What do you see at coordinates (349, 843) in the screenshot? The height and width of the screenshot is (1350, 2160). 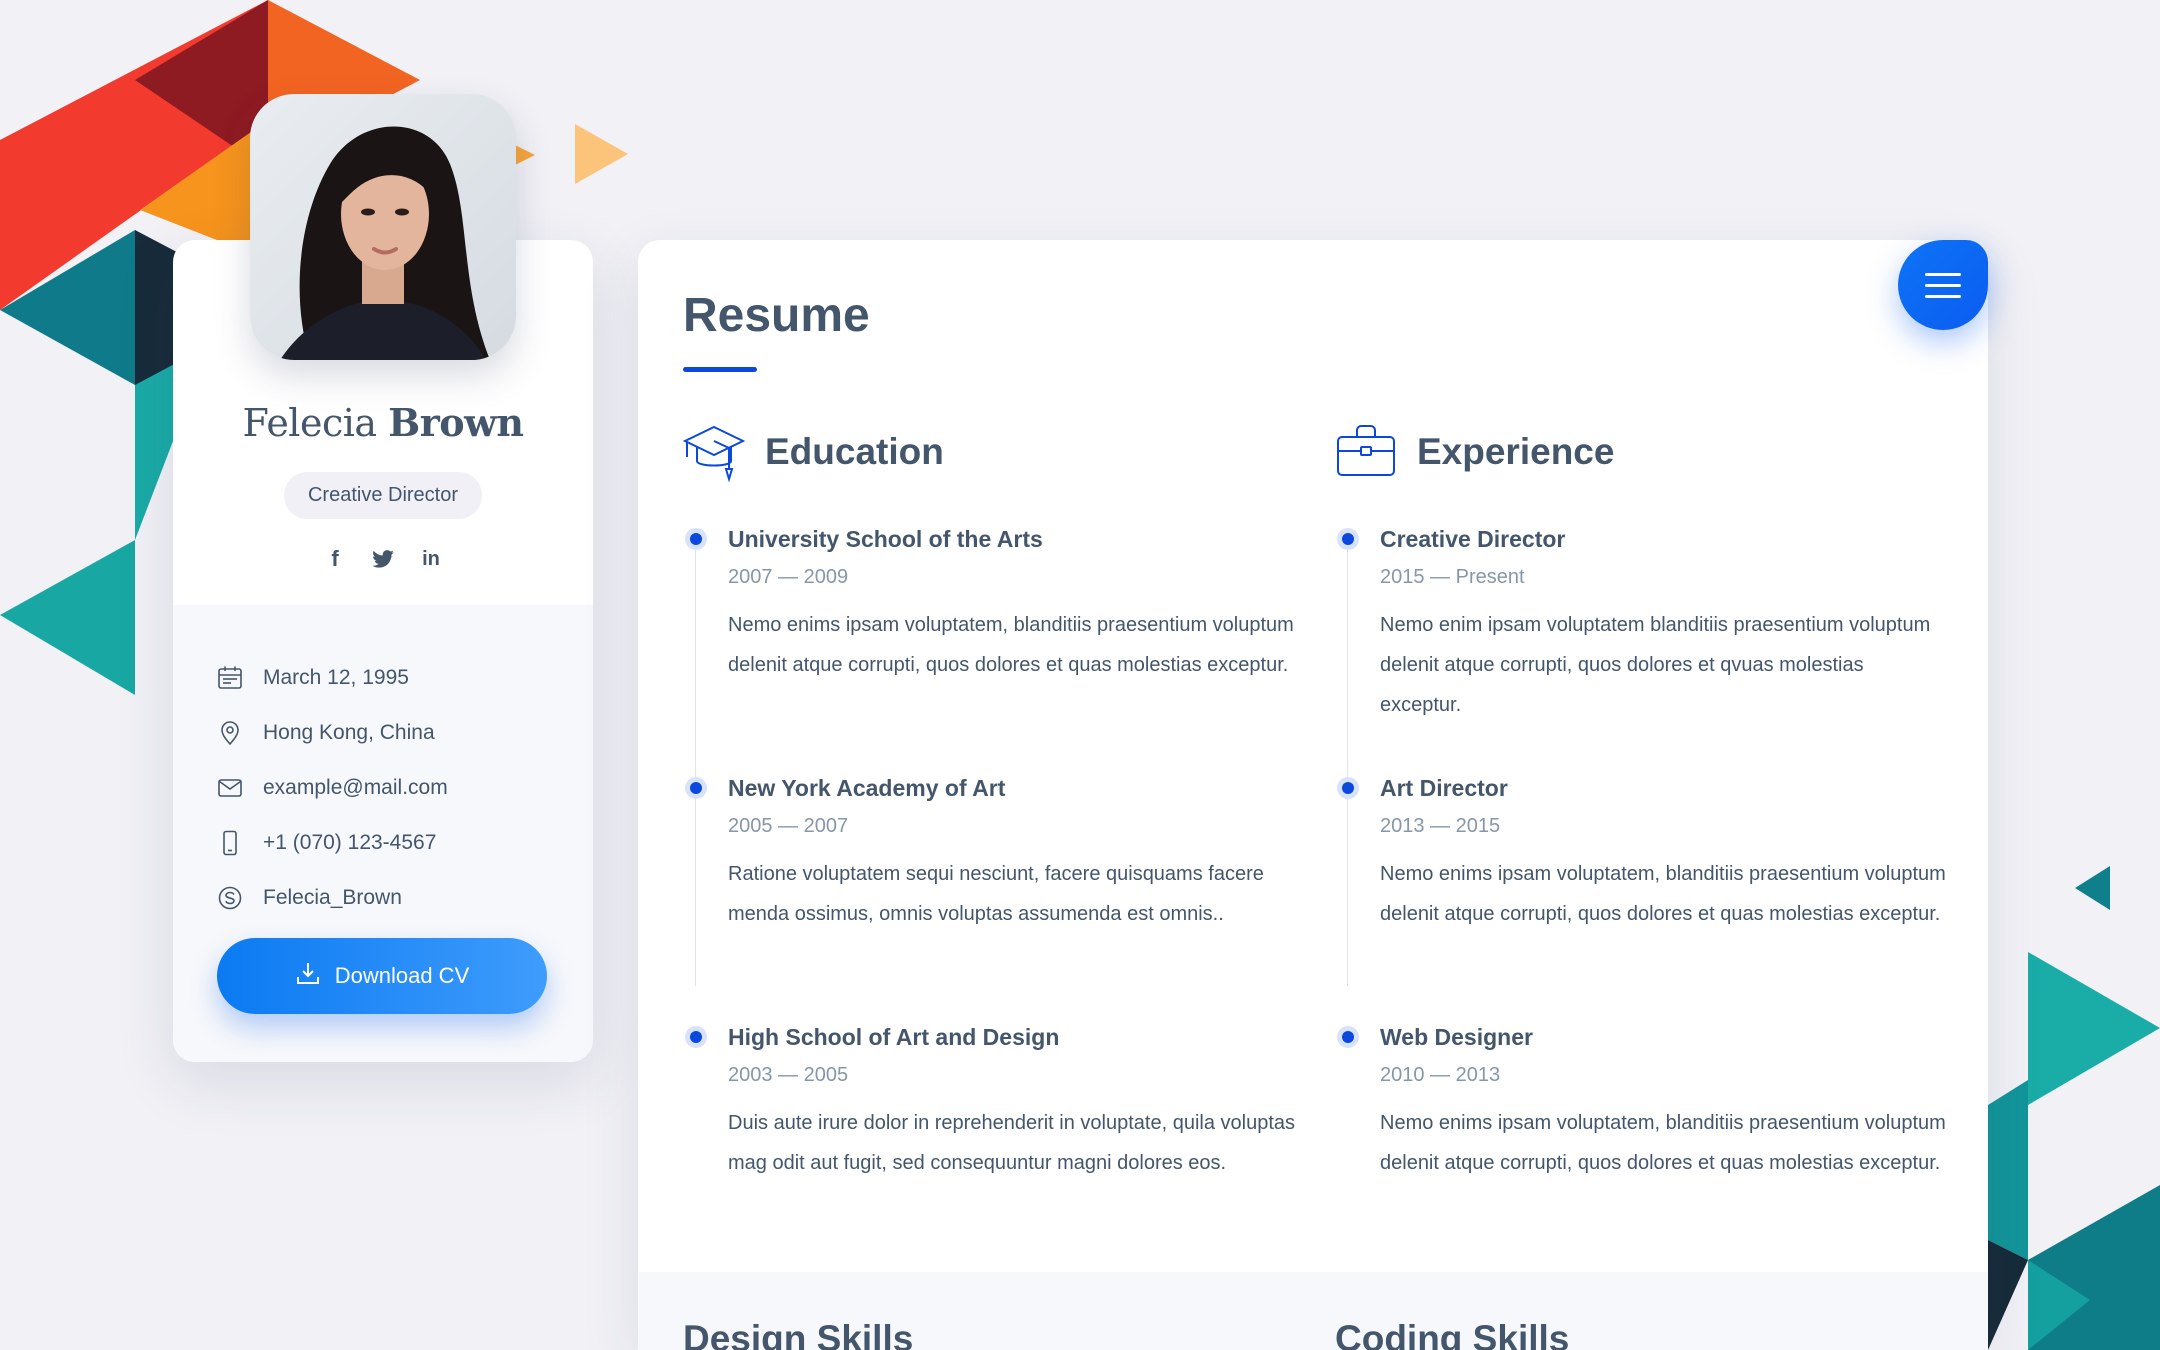 I see `contact-phone-value: +1 (070) 123-4567` at bounding box center [349, 843].